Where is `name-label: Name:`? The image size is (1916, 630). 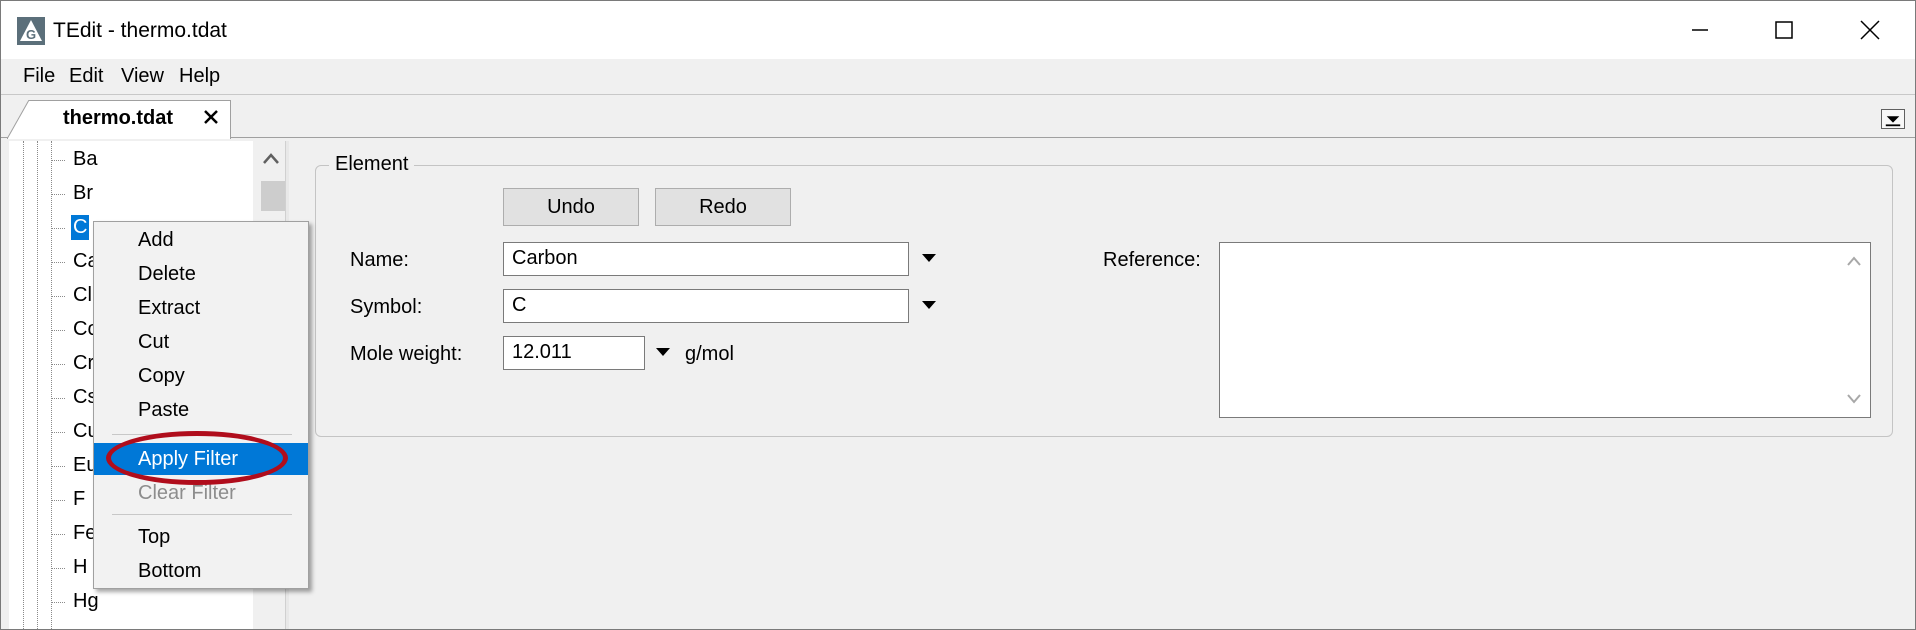
name-label: Name: is located at coordinates (379, 260).